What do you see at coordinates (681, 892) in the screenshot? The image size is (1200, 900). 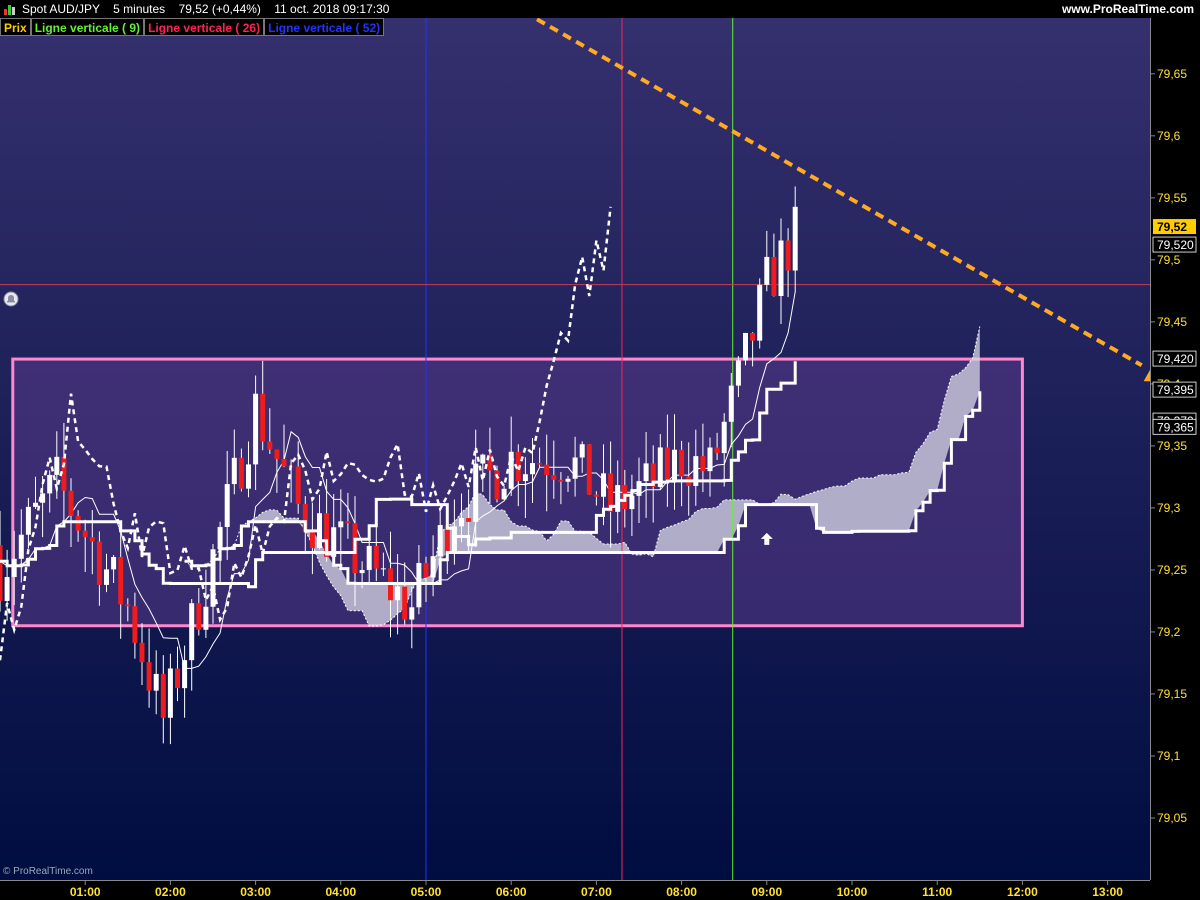 I see `x-tick-label: 08:00` at bounding box center [681, 892].